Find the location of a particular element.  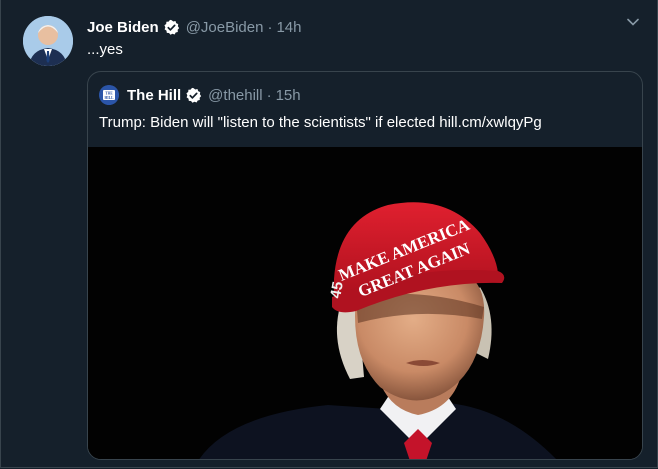

quoted-tweet-header: THE HILL The Hill @thehill · 15h is located at coordinates (200, 95).